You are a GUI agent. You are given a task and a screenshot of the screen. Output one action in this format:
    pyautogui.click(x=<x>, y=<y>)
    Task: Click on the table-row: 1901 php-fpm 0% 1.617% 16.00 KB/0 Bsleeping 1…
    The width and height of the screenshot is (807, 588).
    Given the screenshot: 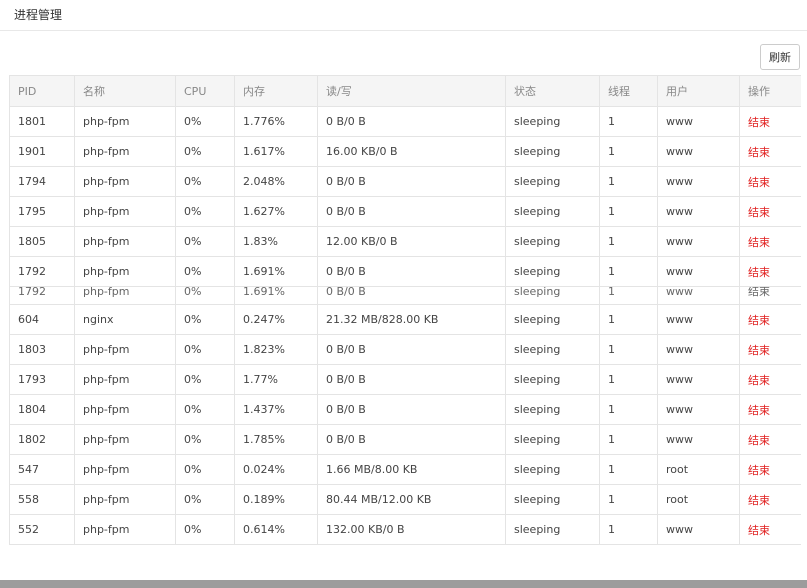 What is the action you would take?
    pyautogui.click(x=405, y=151)
    